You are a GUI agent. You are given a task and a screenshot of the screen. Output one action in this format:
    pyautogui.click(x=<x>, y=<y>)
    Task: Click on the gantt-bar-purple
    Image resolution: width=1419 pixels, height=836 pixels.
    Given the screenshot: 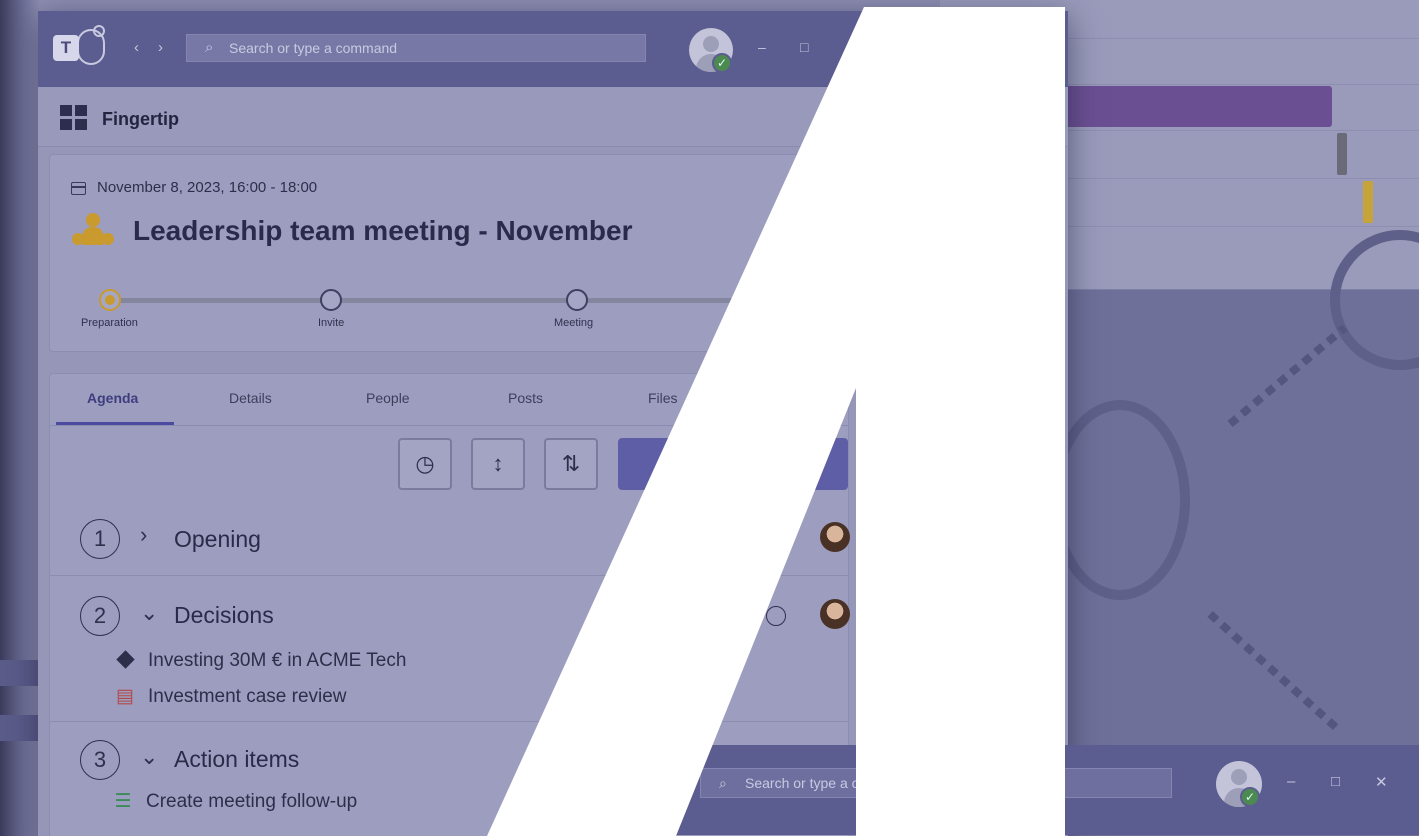 What is the action you would take?
    pyautogui.click(x=1196, y=106)
    